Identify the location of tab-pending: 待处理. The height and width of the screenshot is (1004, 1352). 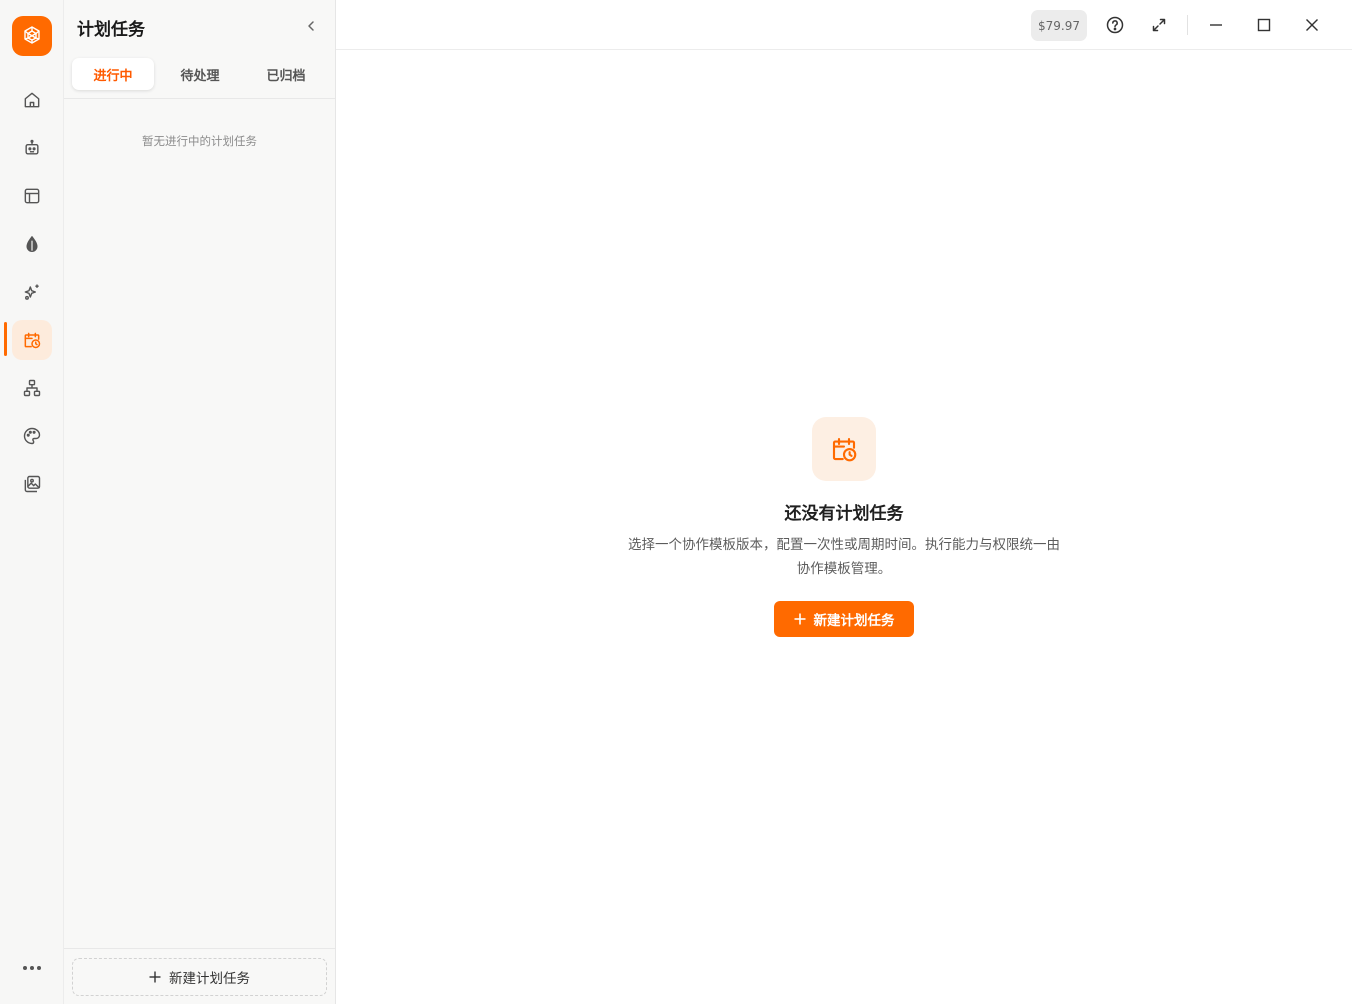
(200, 74).